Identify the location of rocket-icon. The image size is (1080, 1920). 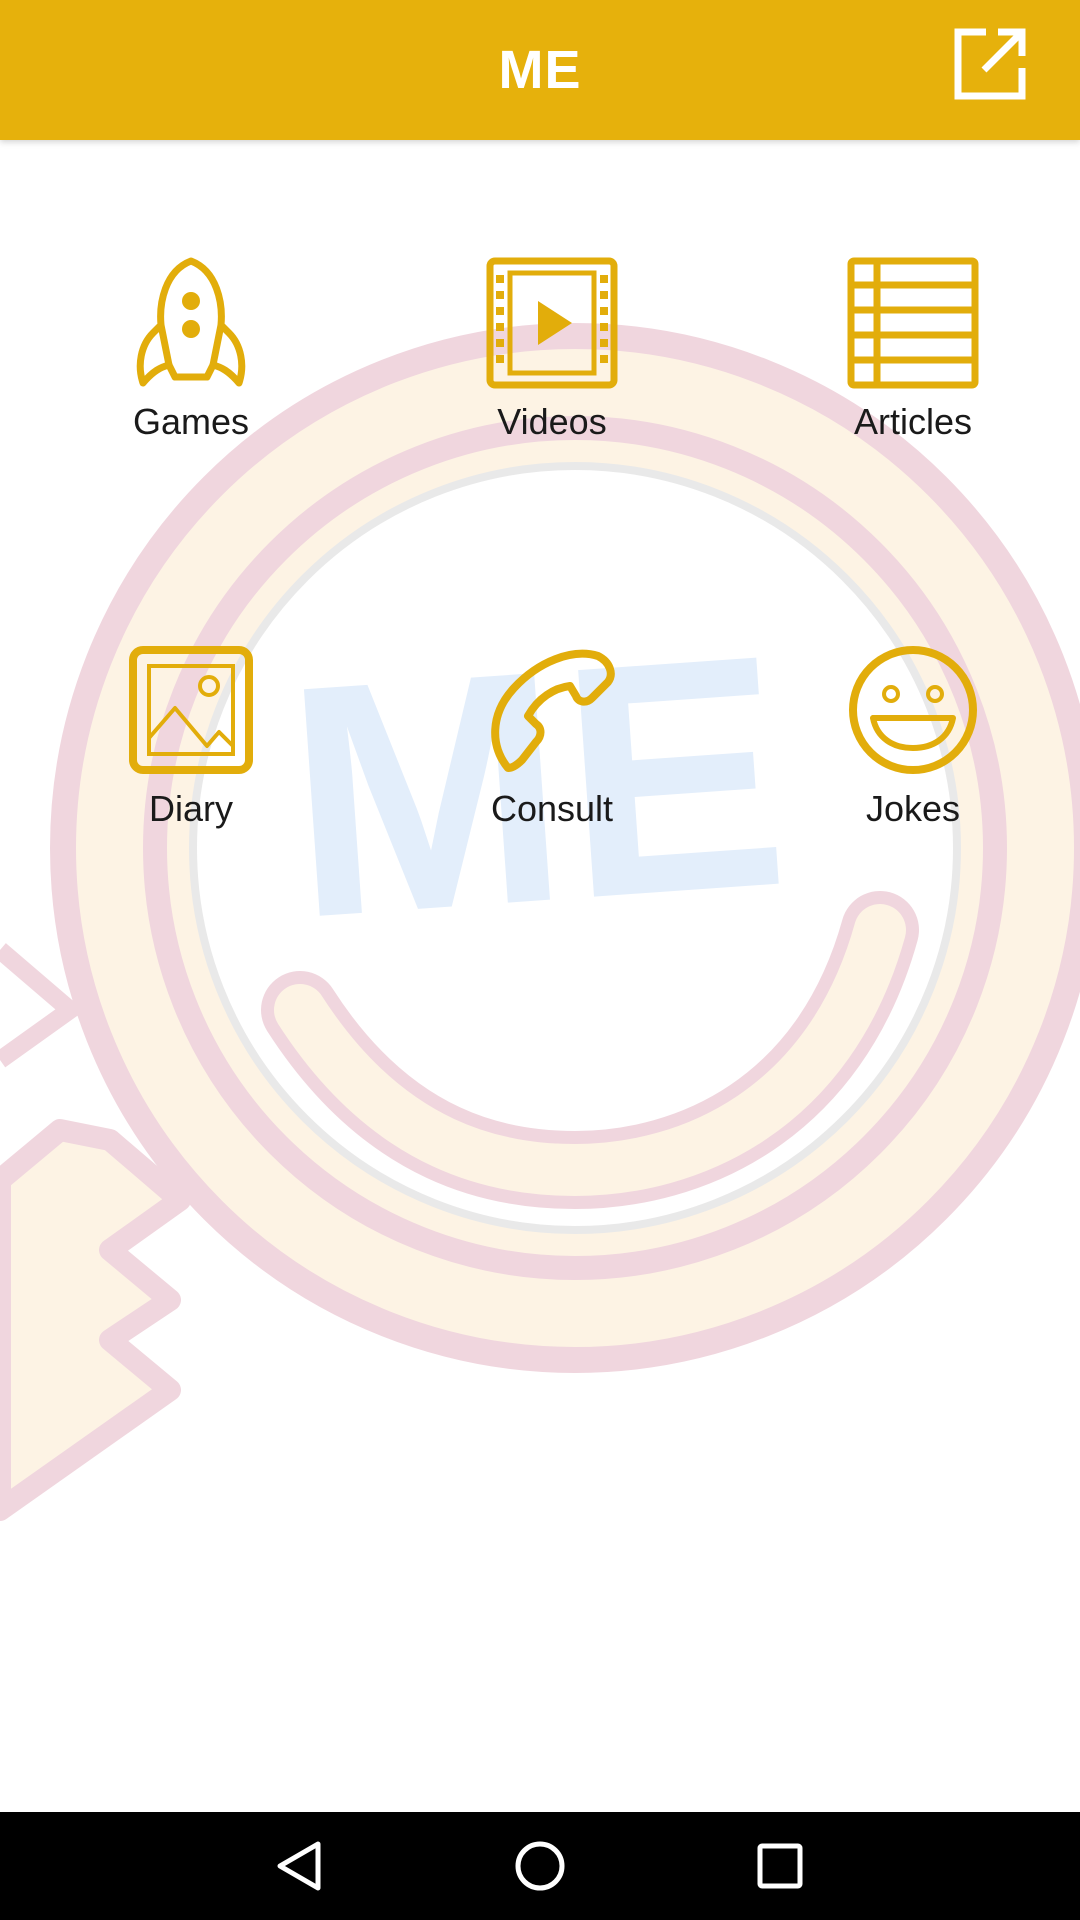
(191, 323).